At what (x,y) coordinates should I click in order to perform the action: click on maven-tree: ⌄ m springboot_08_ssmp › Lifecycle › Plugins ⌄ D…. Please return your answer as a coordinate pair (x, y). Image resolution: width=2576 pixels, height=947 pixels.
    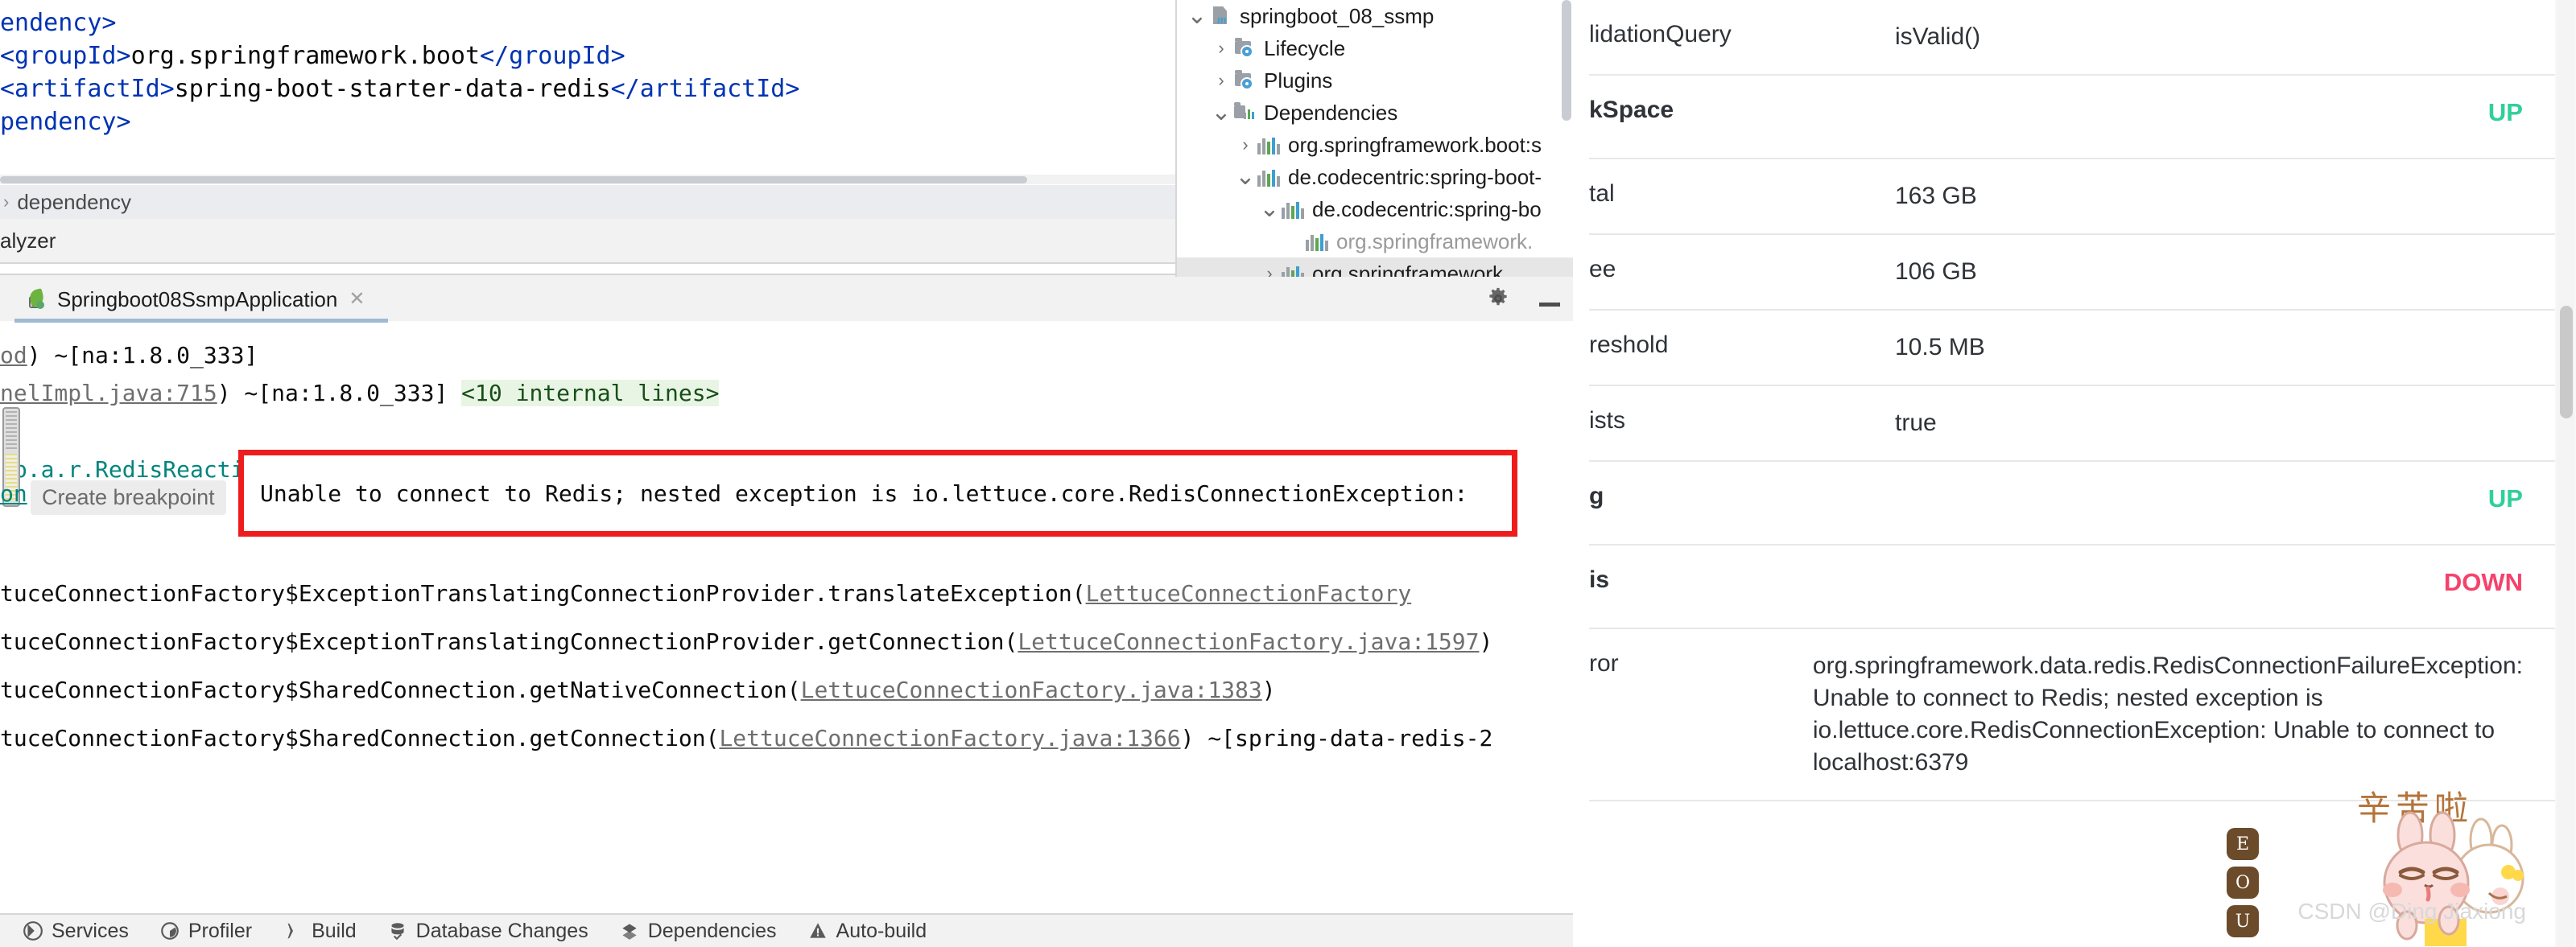
    Looking at the image, I should click on (1375, 139).